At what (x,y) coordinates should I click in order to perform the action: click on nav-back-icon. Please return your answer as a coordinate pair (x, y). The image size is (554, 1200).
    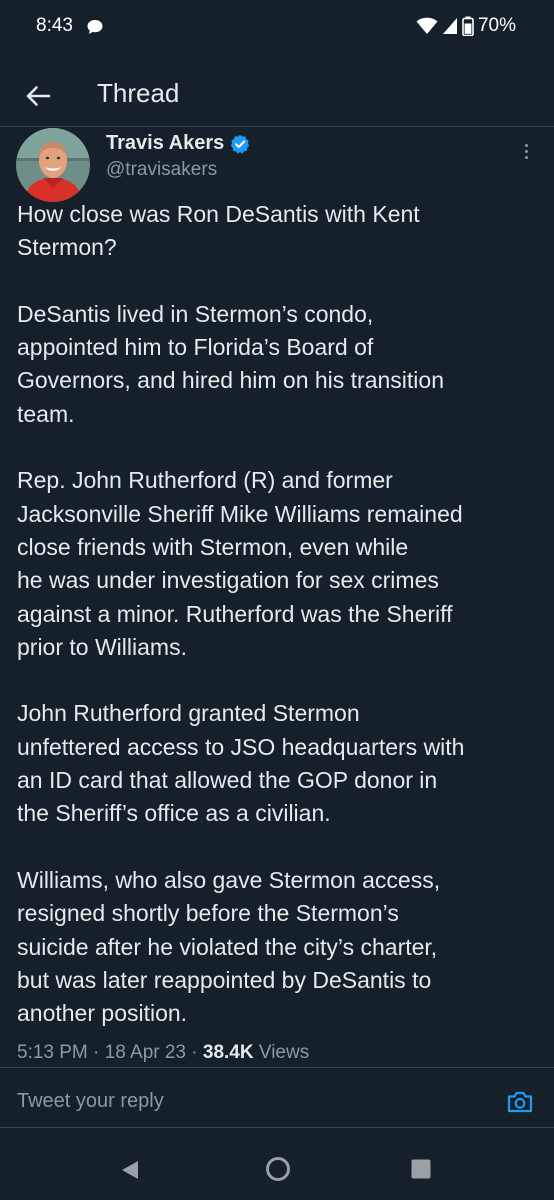
    Looking at the image, I should click on (130, 1170).